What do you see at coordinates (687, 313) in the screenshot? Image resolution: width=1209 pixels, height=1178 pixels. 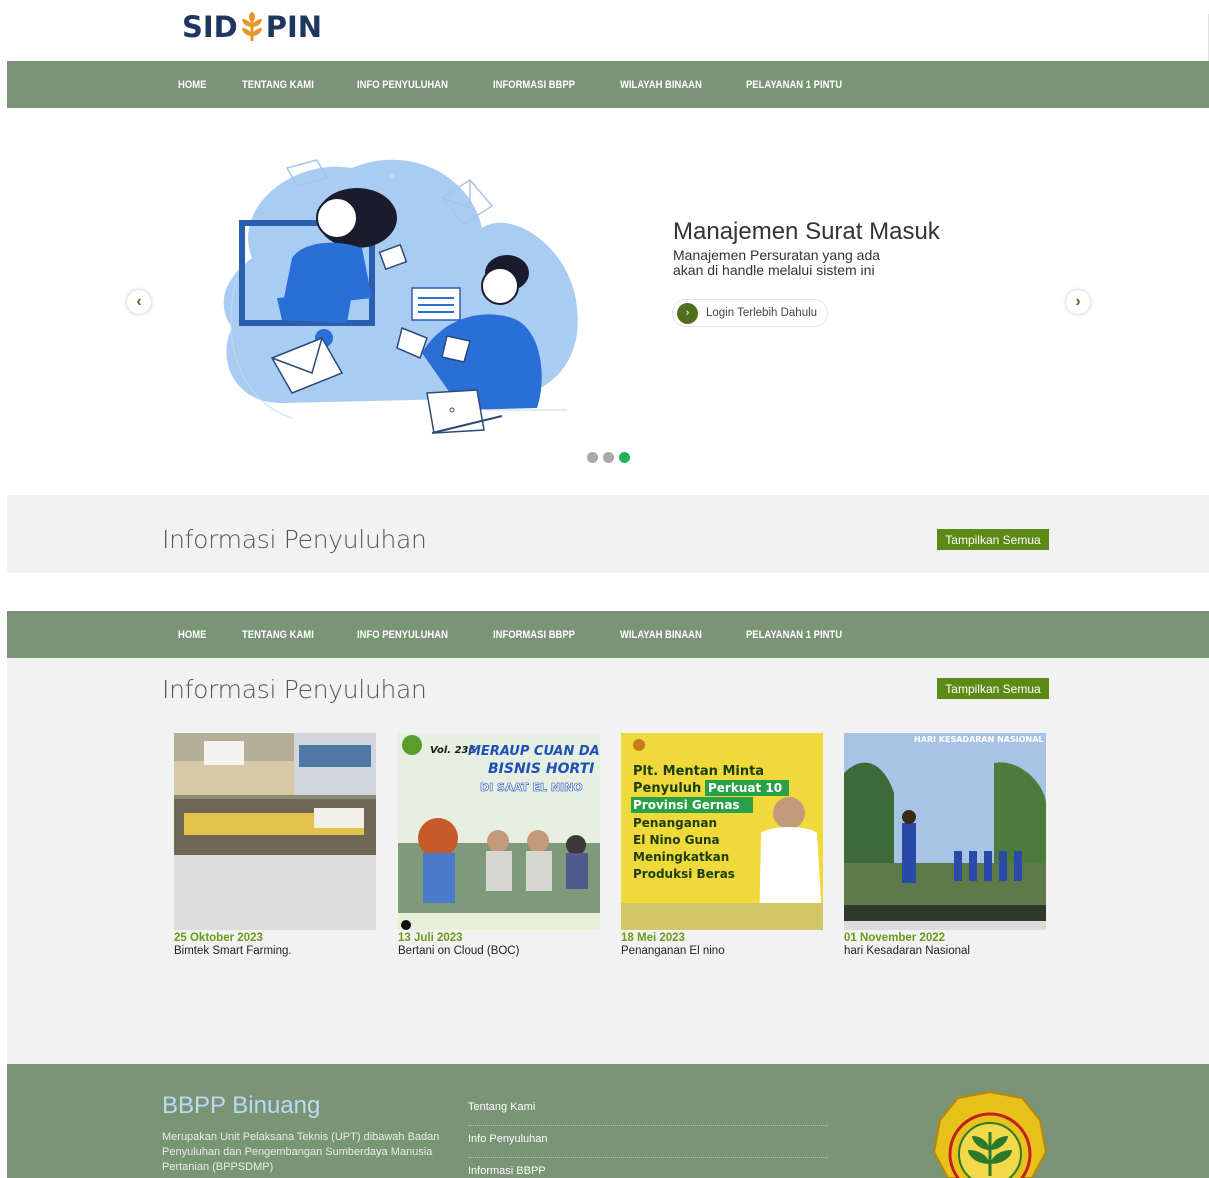 I see `chevron-right-circle-icon: ›` at bounding box center [687, 313].